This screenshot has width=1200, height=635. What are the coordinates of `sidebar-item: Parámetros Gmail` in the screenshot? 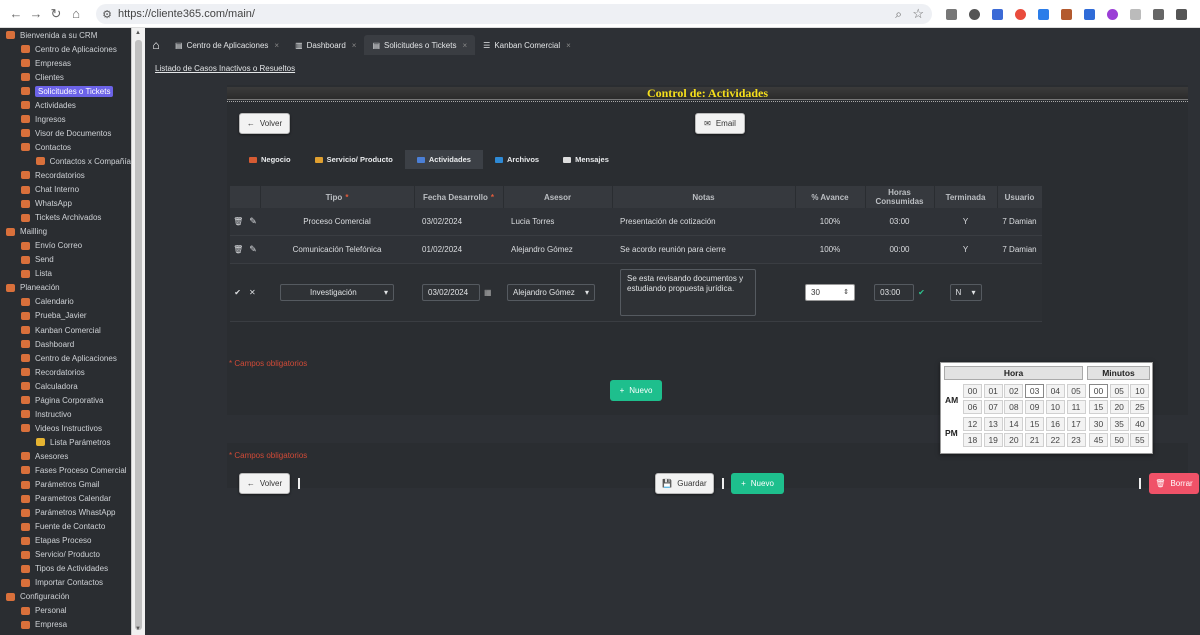 It's located at (65, 485).